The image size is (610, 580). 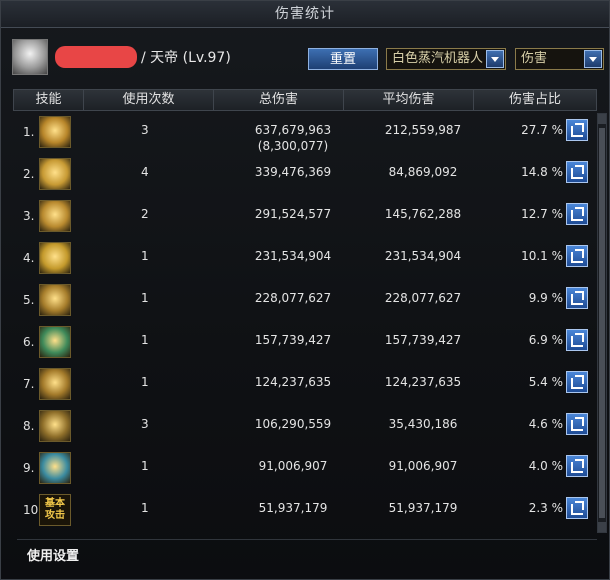 I want to click on damage-share: 6.9 %, so click(x=545, y=340).